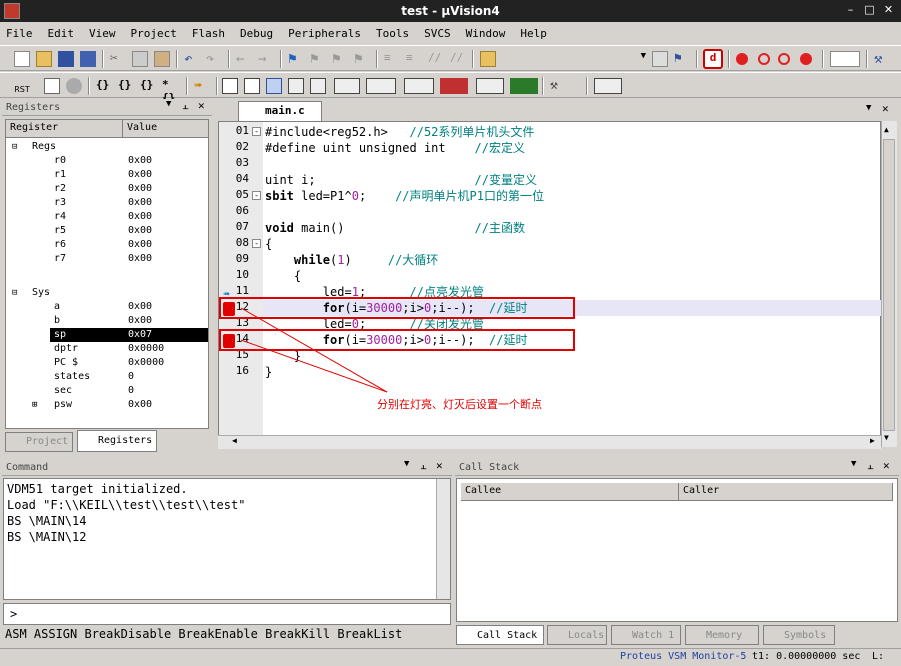  Describe the element at coordinates (117, 441) in the screenshot. I see `tab-registers: Registers` at that location.